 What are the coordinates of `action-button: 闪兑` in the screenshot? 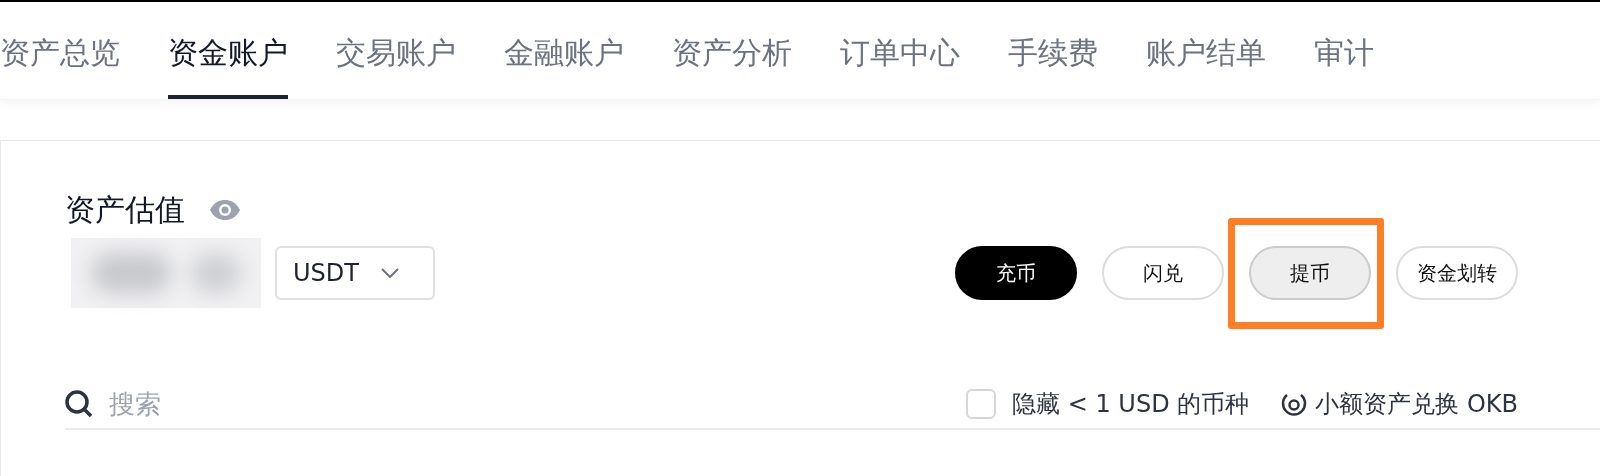 It's located at (1163, 273).